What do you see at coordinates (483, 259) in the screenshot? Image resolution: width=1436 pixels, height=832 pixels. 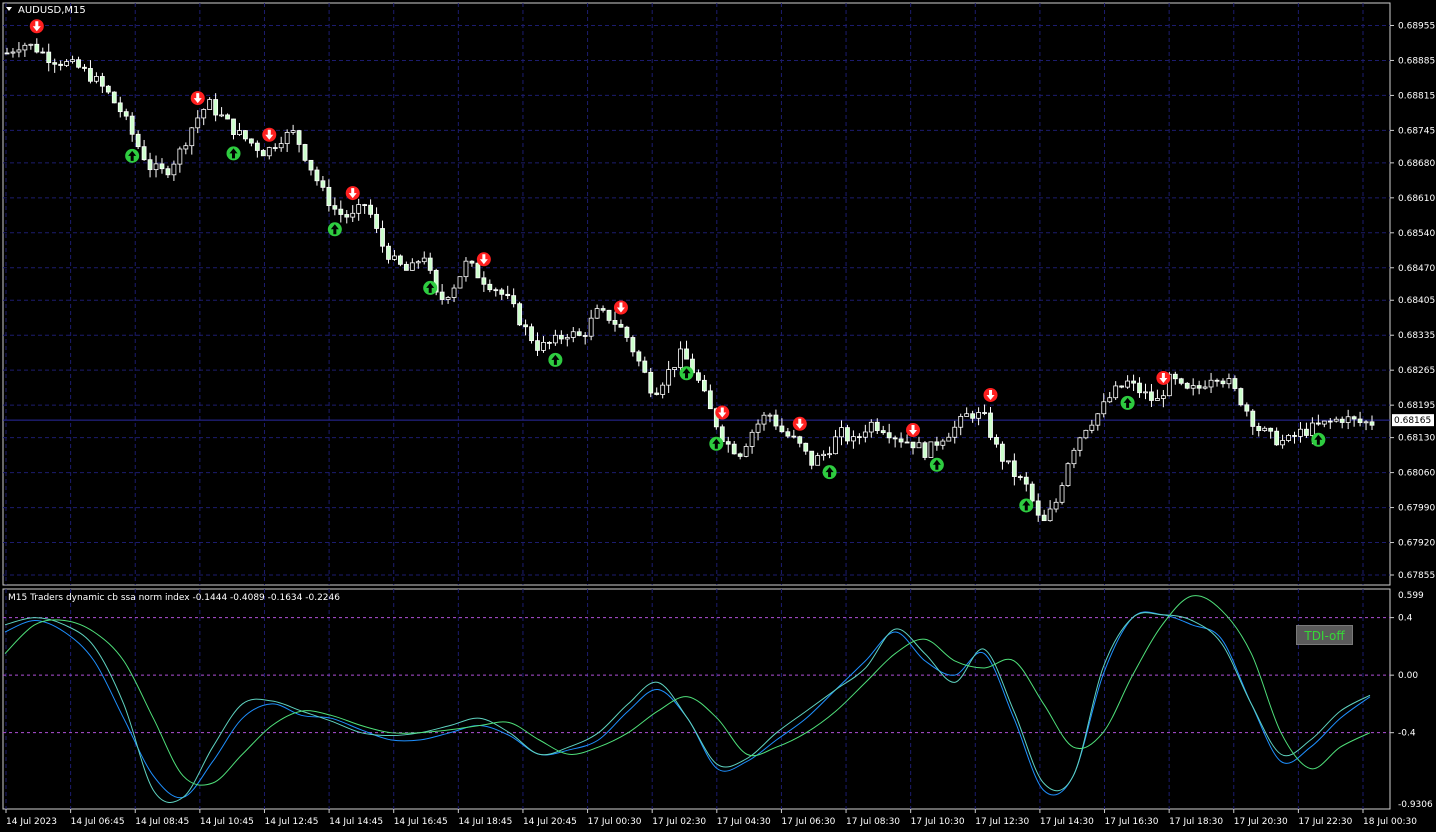 I see `arrow-down-icon` at bounding box center [483, 259].